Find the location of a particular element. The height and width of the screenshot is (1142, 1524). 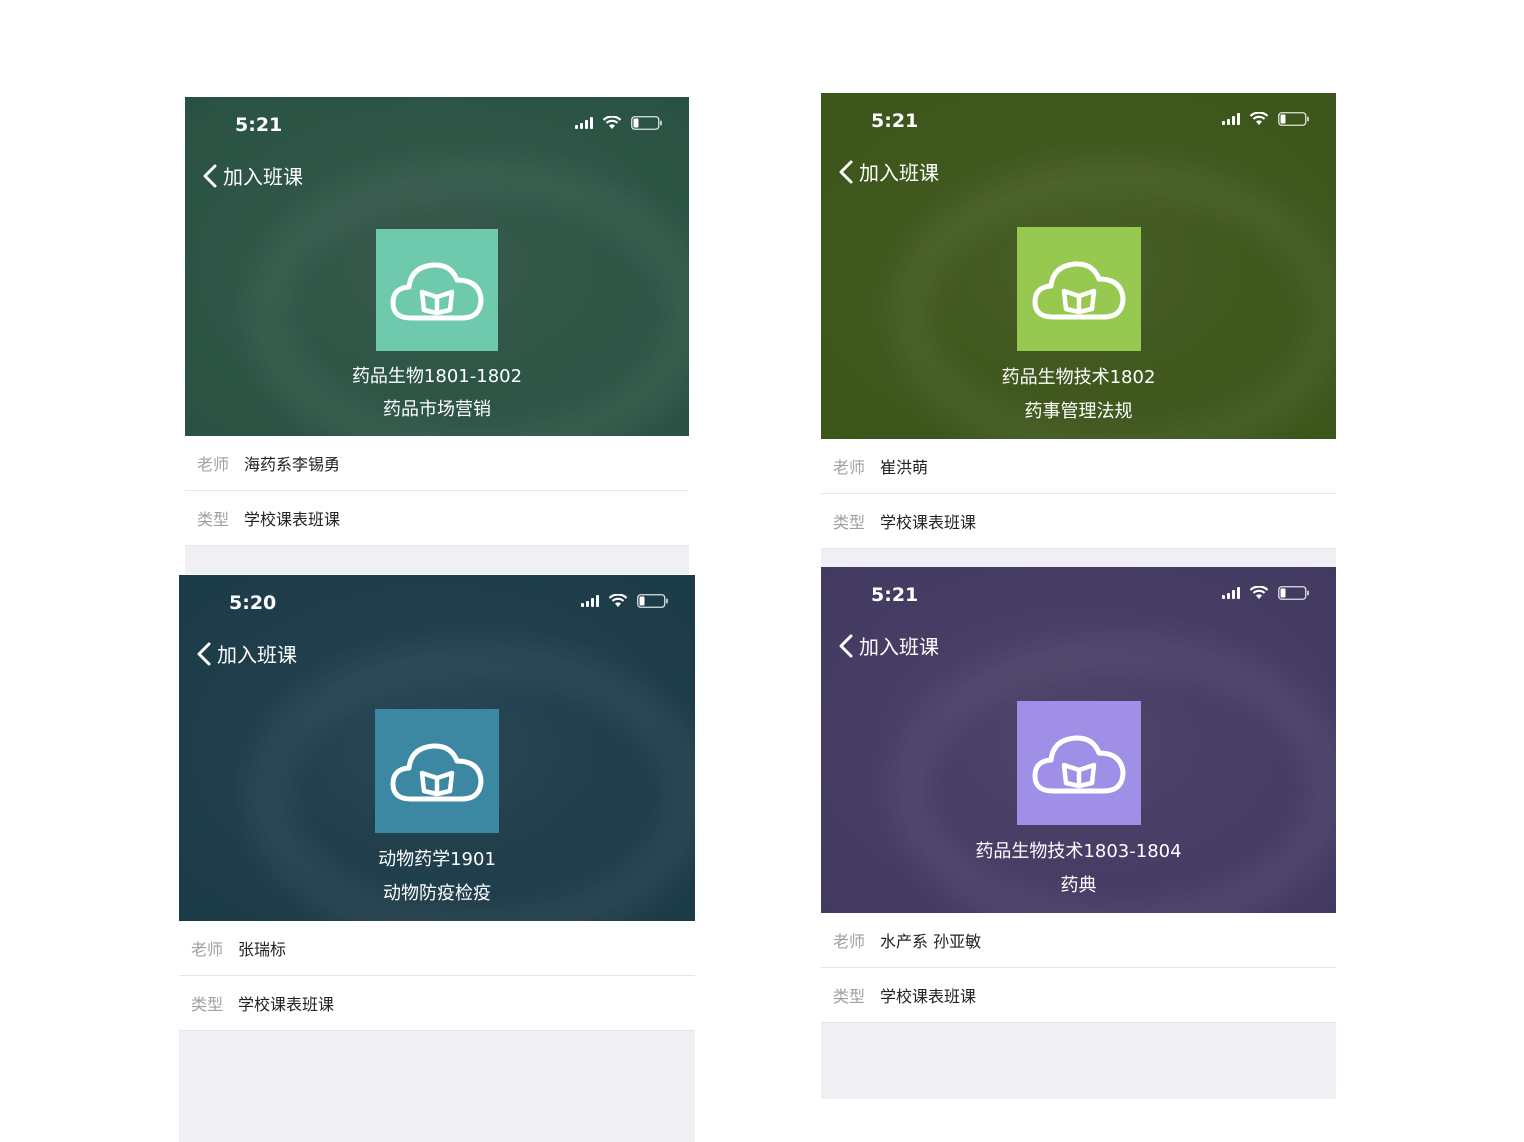

class-header: 5:21 加入班课 药品生物1801-1802 药品市场营销 is located at coordinates (437, 266).